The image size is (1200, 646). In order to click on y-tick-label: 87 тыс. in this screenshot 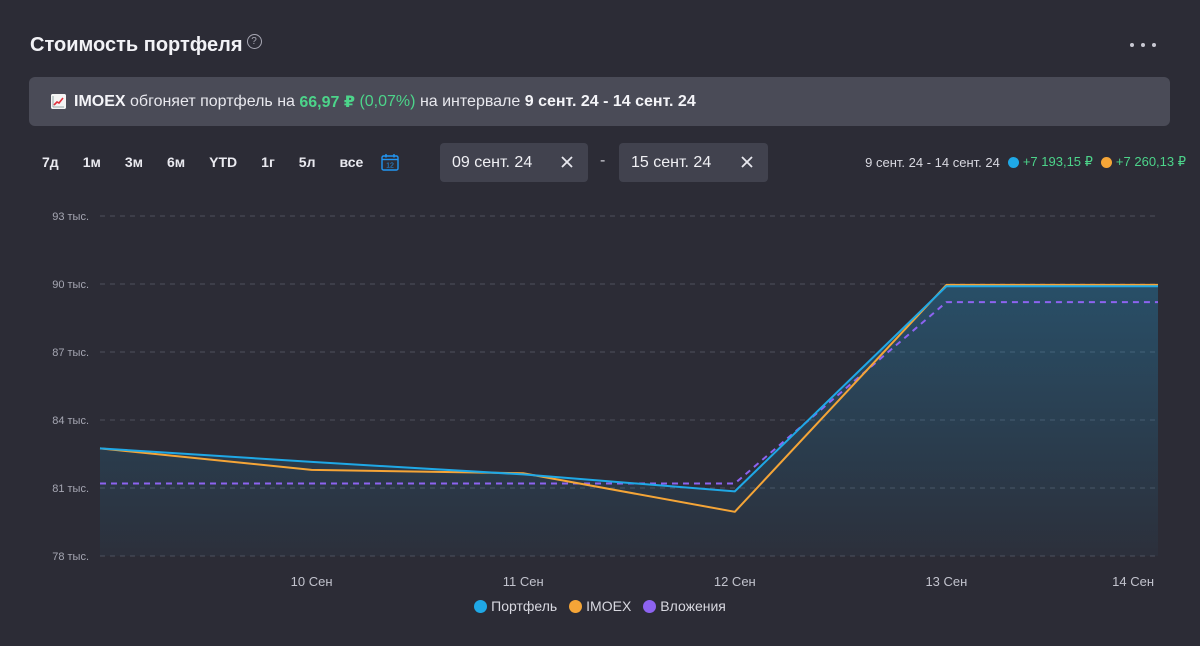, I will do `click(70, 353)`.